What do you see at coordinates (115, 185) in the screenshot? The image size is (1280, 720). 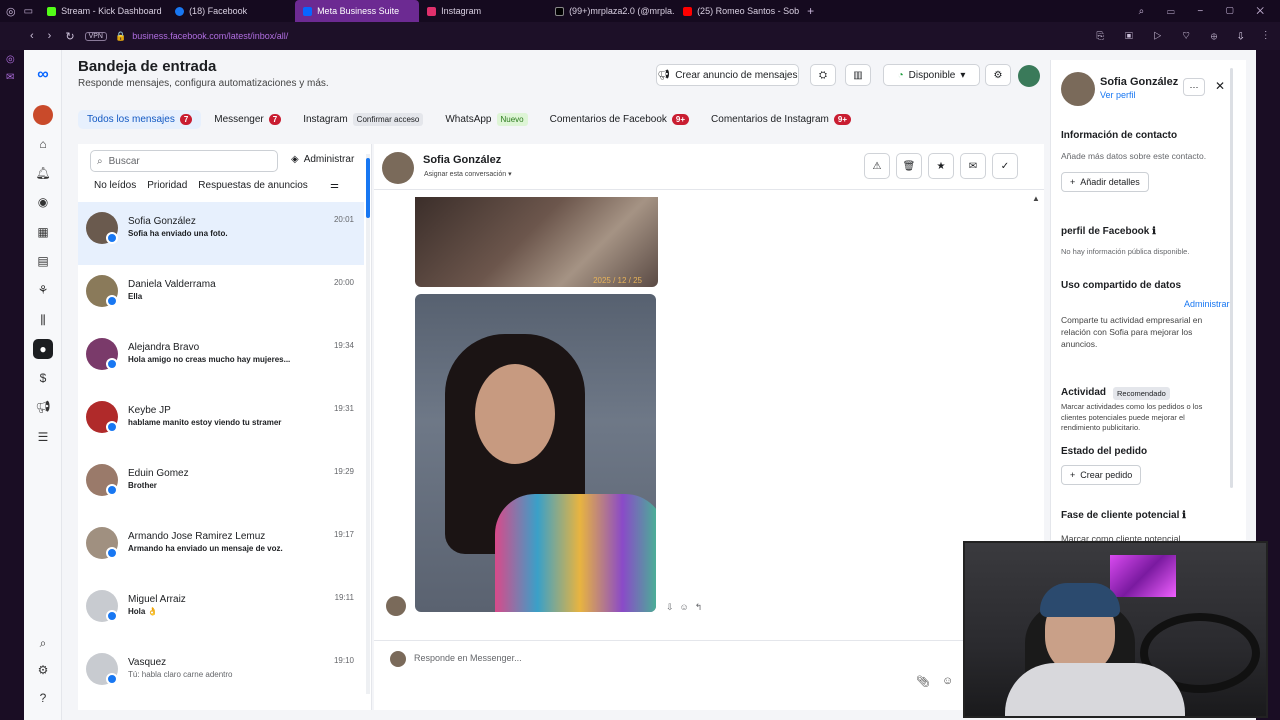 I see `filter-unread: No leídos` at bounding box center [115, 185].